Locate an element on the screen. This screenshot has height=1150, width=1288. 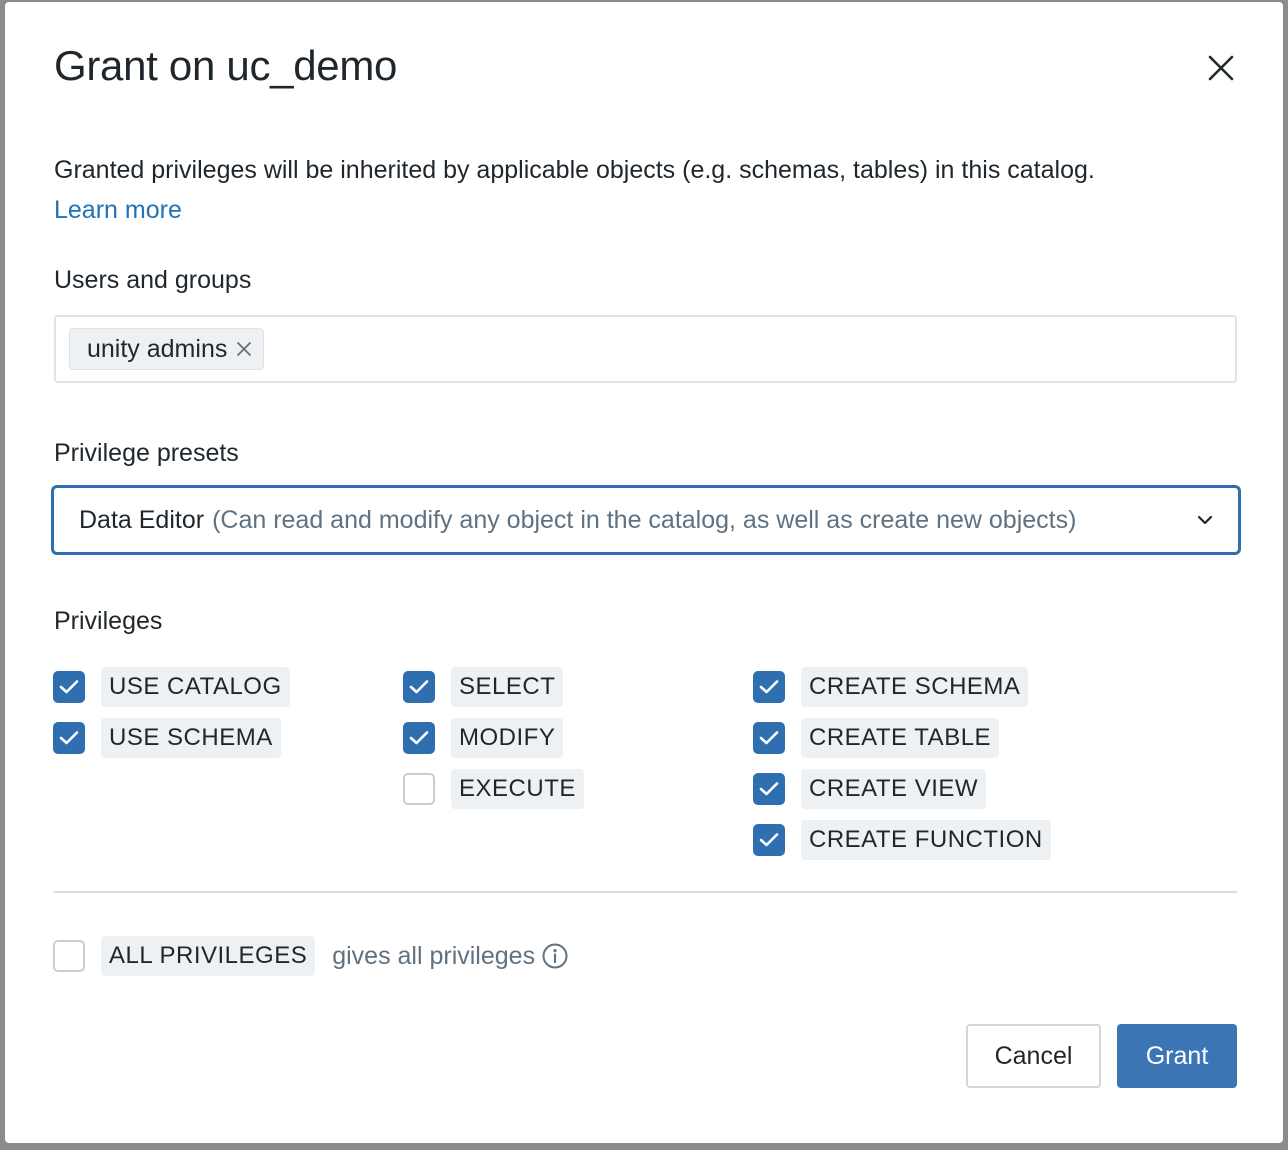
privilege-create-schema: CREATE SCHEMA is located at coordinates (891, 687).